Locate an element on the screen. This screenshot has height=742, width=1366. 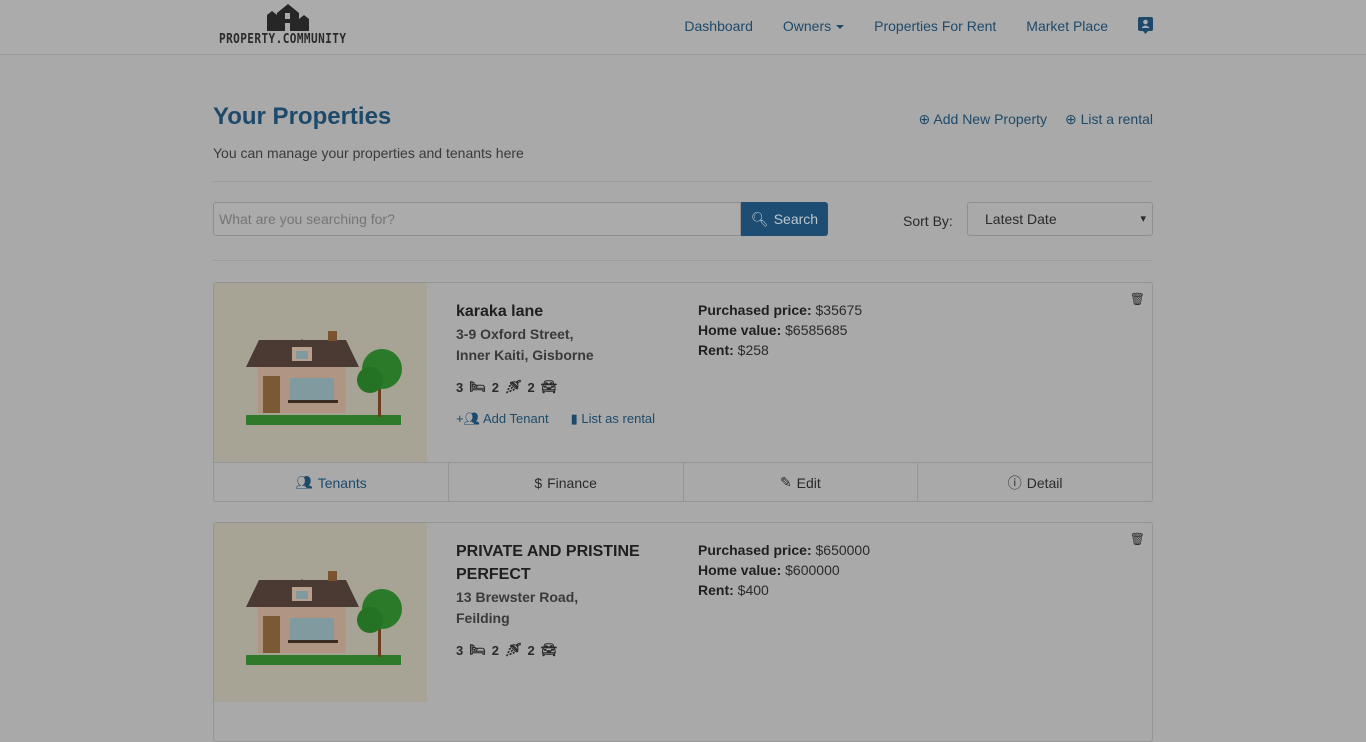
search-button-label: Search is located at coordinates (796, 219).